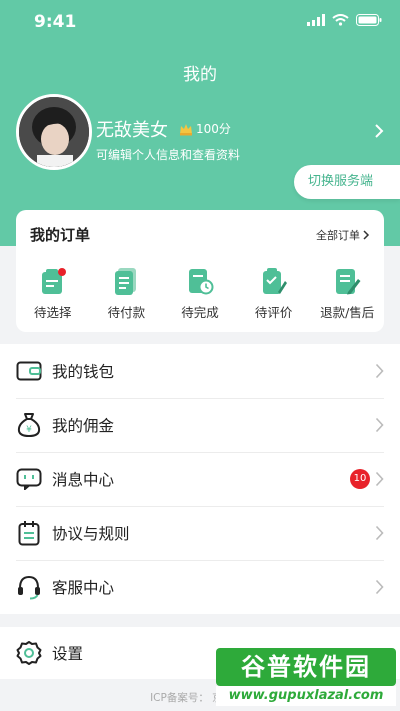  I want to click on switch-service-button: 切换服务端, so click(347, 182).